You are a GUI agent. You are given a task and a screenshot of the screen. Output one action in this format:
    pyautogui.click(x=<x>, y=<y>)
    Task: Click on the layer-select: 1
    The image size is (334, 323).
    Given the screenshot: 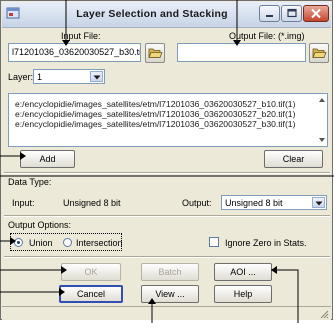 What is the action you would take?
    pyautogui.click(x=69, y=76)
    